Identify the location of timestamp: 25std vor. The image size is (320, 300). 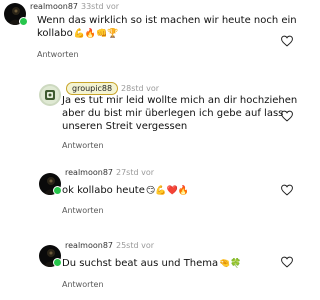
(135, 245).